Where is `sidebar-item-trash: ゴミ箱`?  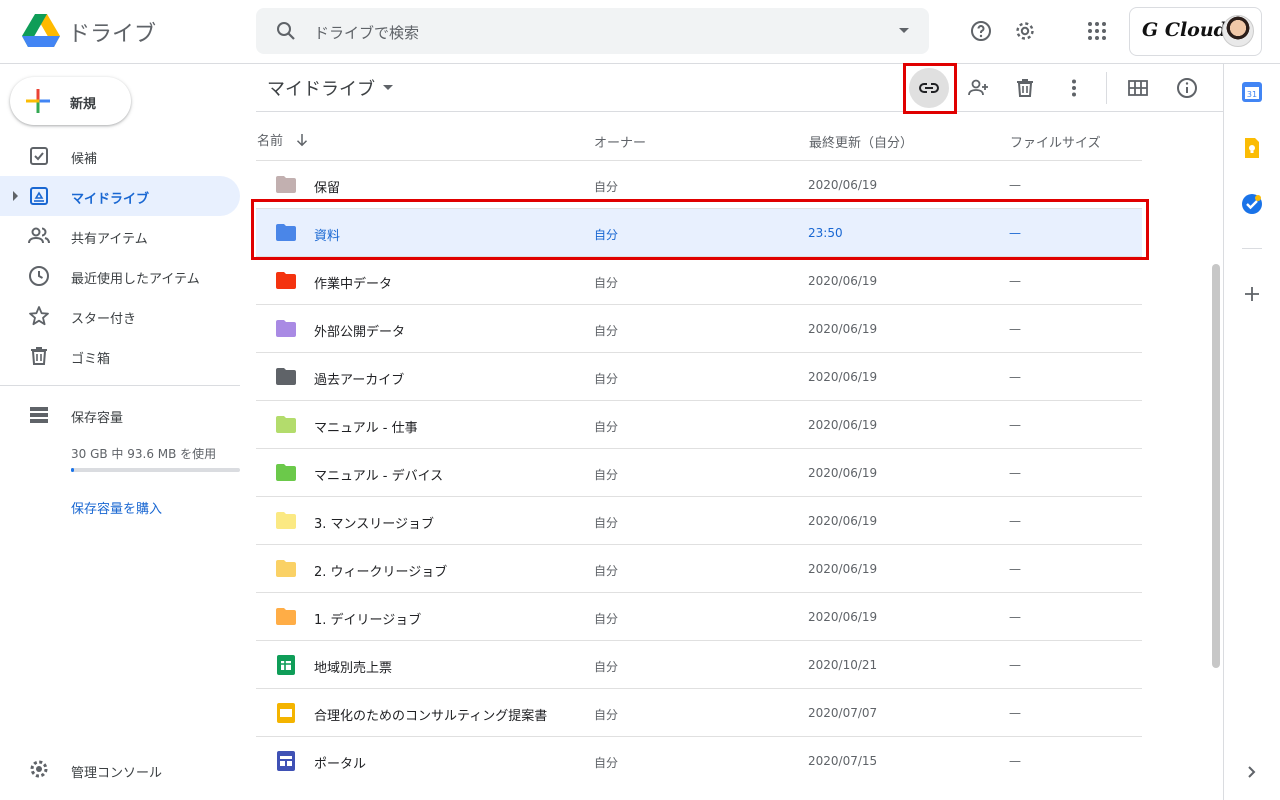
sidebar-item-trash: ゴミ箱 is located at coordinates (120, 356).